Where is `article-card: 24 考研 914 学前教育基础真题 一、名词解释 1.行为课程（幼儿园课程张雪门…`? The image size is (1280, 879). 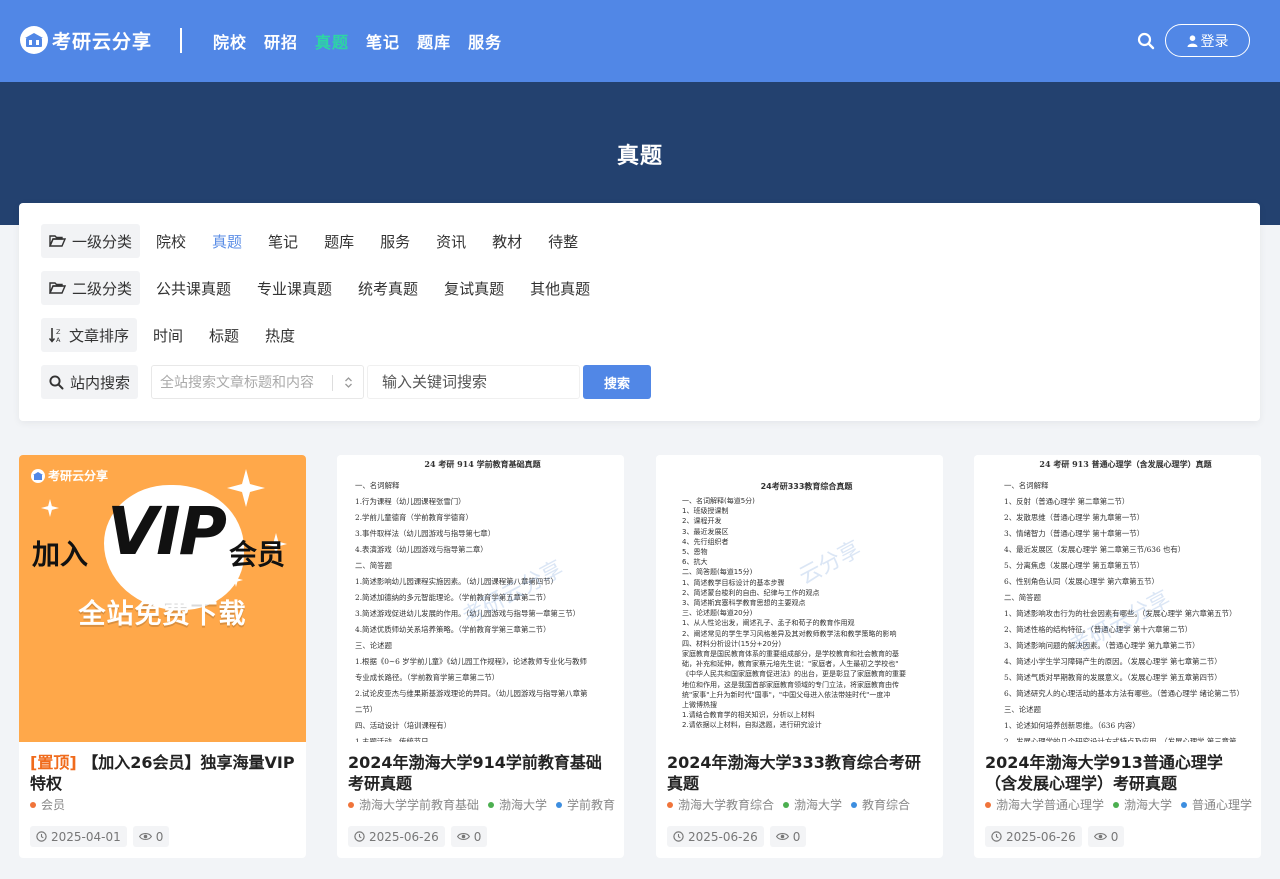 article-card: 24 考研 914 学前教育基础真题 一、名词解释 1.行为课程（幼儿园课程张雪门… is located at coordinates (480, 656).